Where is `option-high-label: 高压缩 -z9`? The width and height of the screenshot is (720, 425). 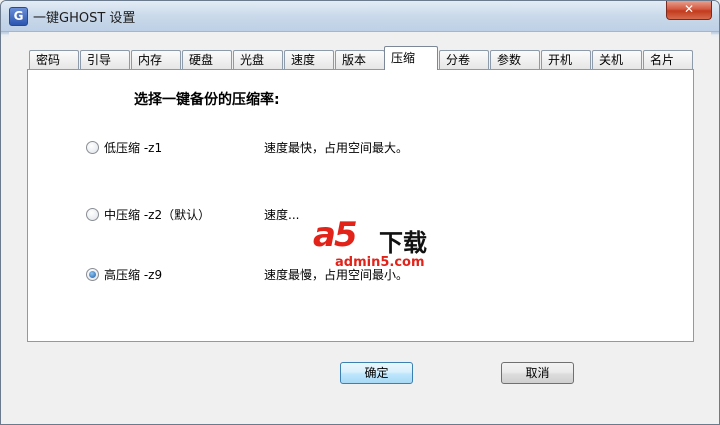
option-high-label: 高压缩 -z9 is located at coordinates (133, 274).